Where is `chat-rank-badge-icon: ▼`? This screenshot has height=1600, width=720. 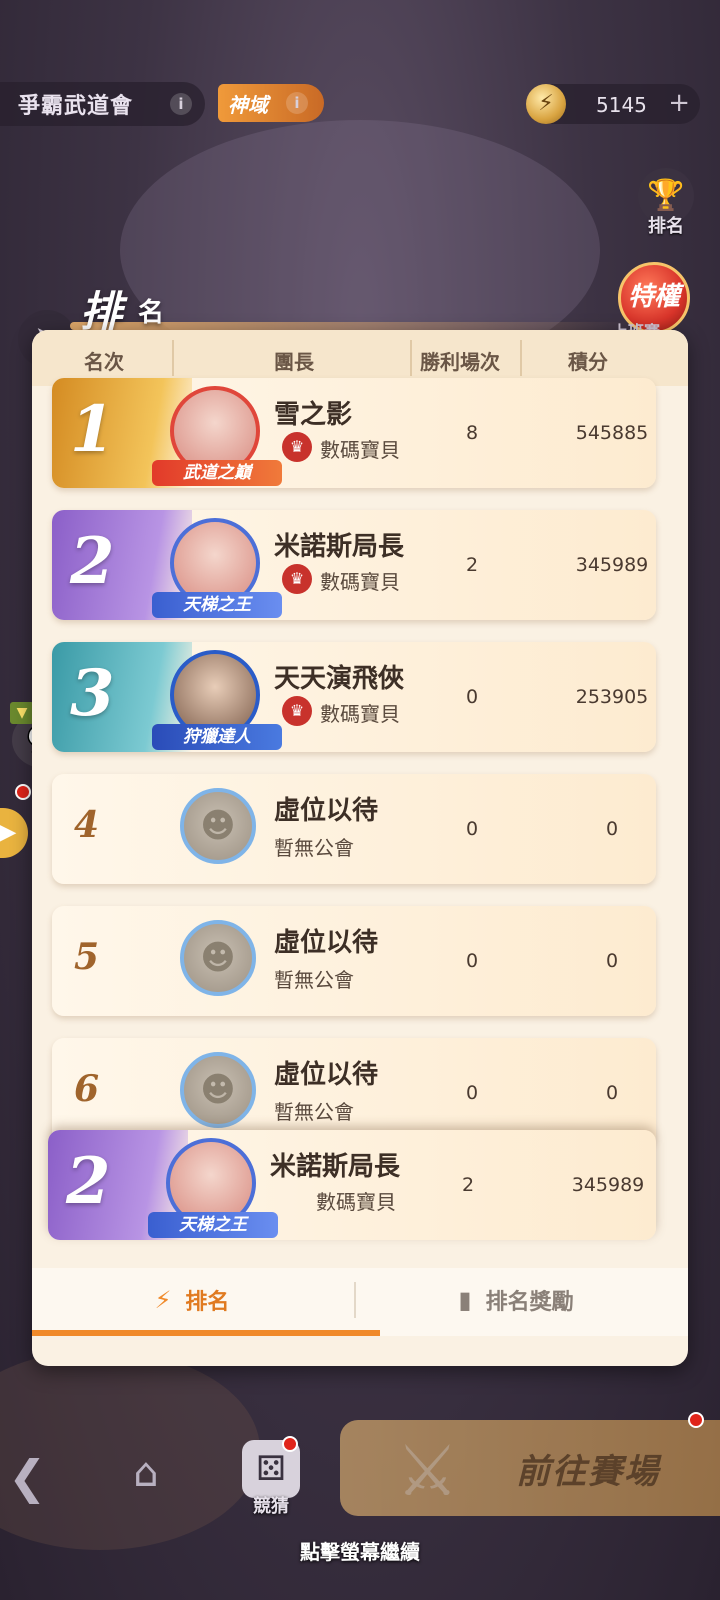 chat-rank-badge-icon: ▼ is located at coordinates (22, 713).